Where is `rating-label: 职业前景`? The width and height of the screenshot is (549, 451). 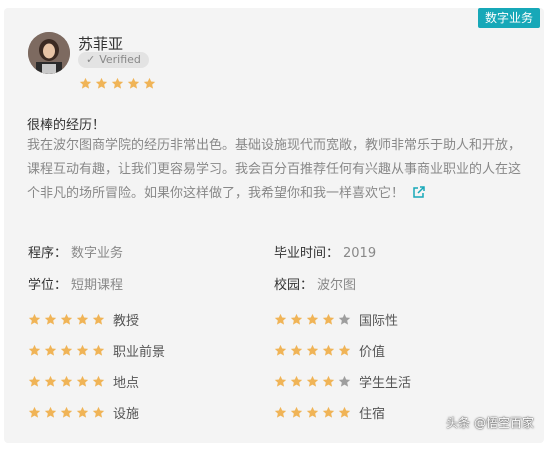 rating-label: 职业前景 is located at coordinates (139, 352).